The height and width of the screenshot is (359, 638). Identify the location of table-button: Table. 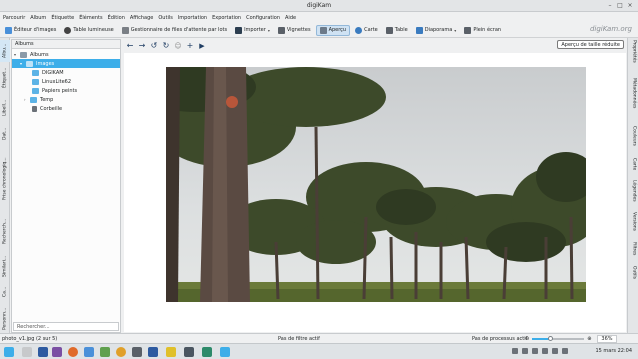
(397, 30).